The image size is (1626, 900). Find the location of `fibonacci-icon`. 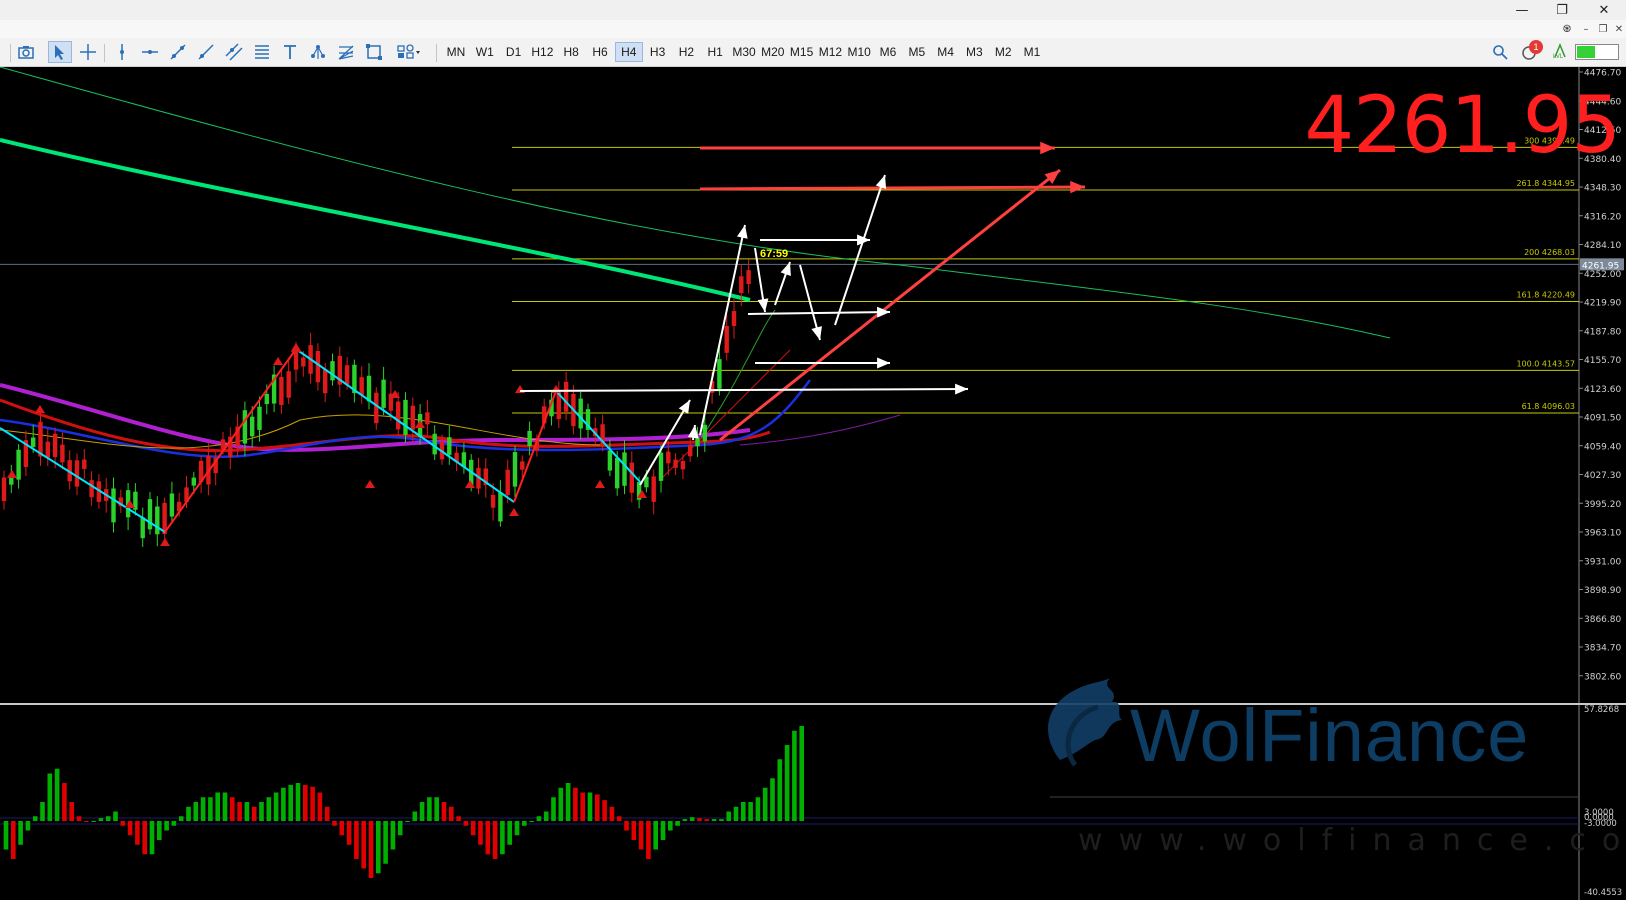

fibonacci-icon is located at coordinates (262, 52).